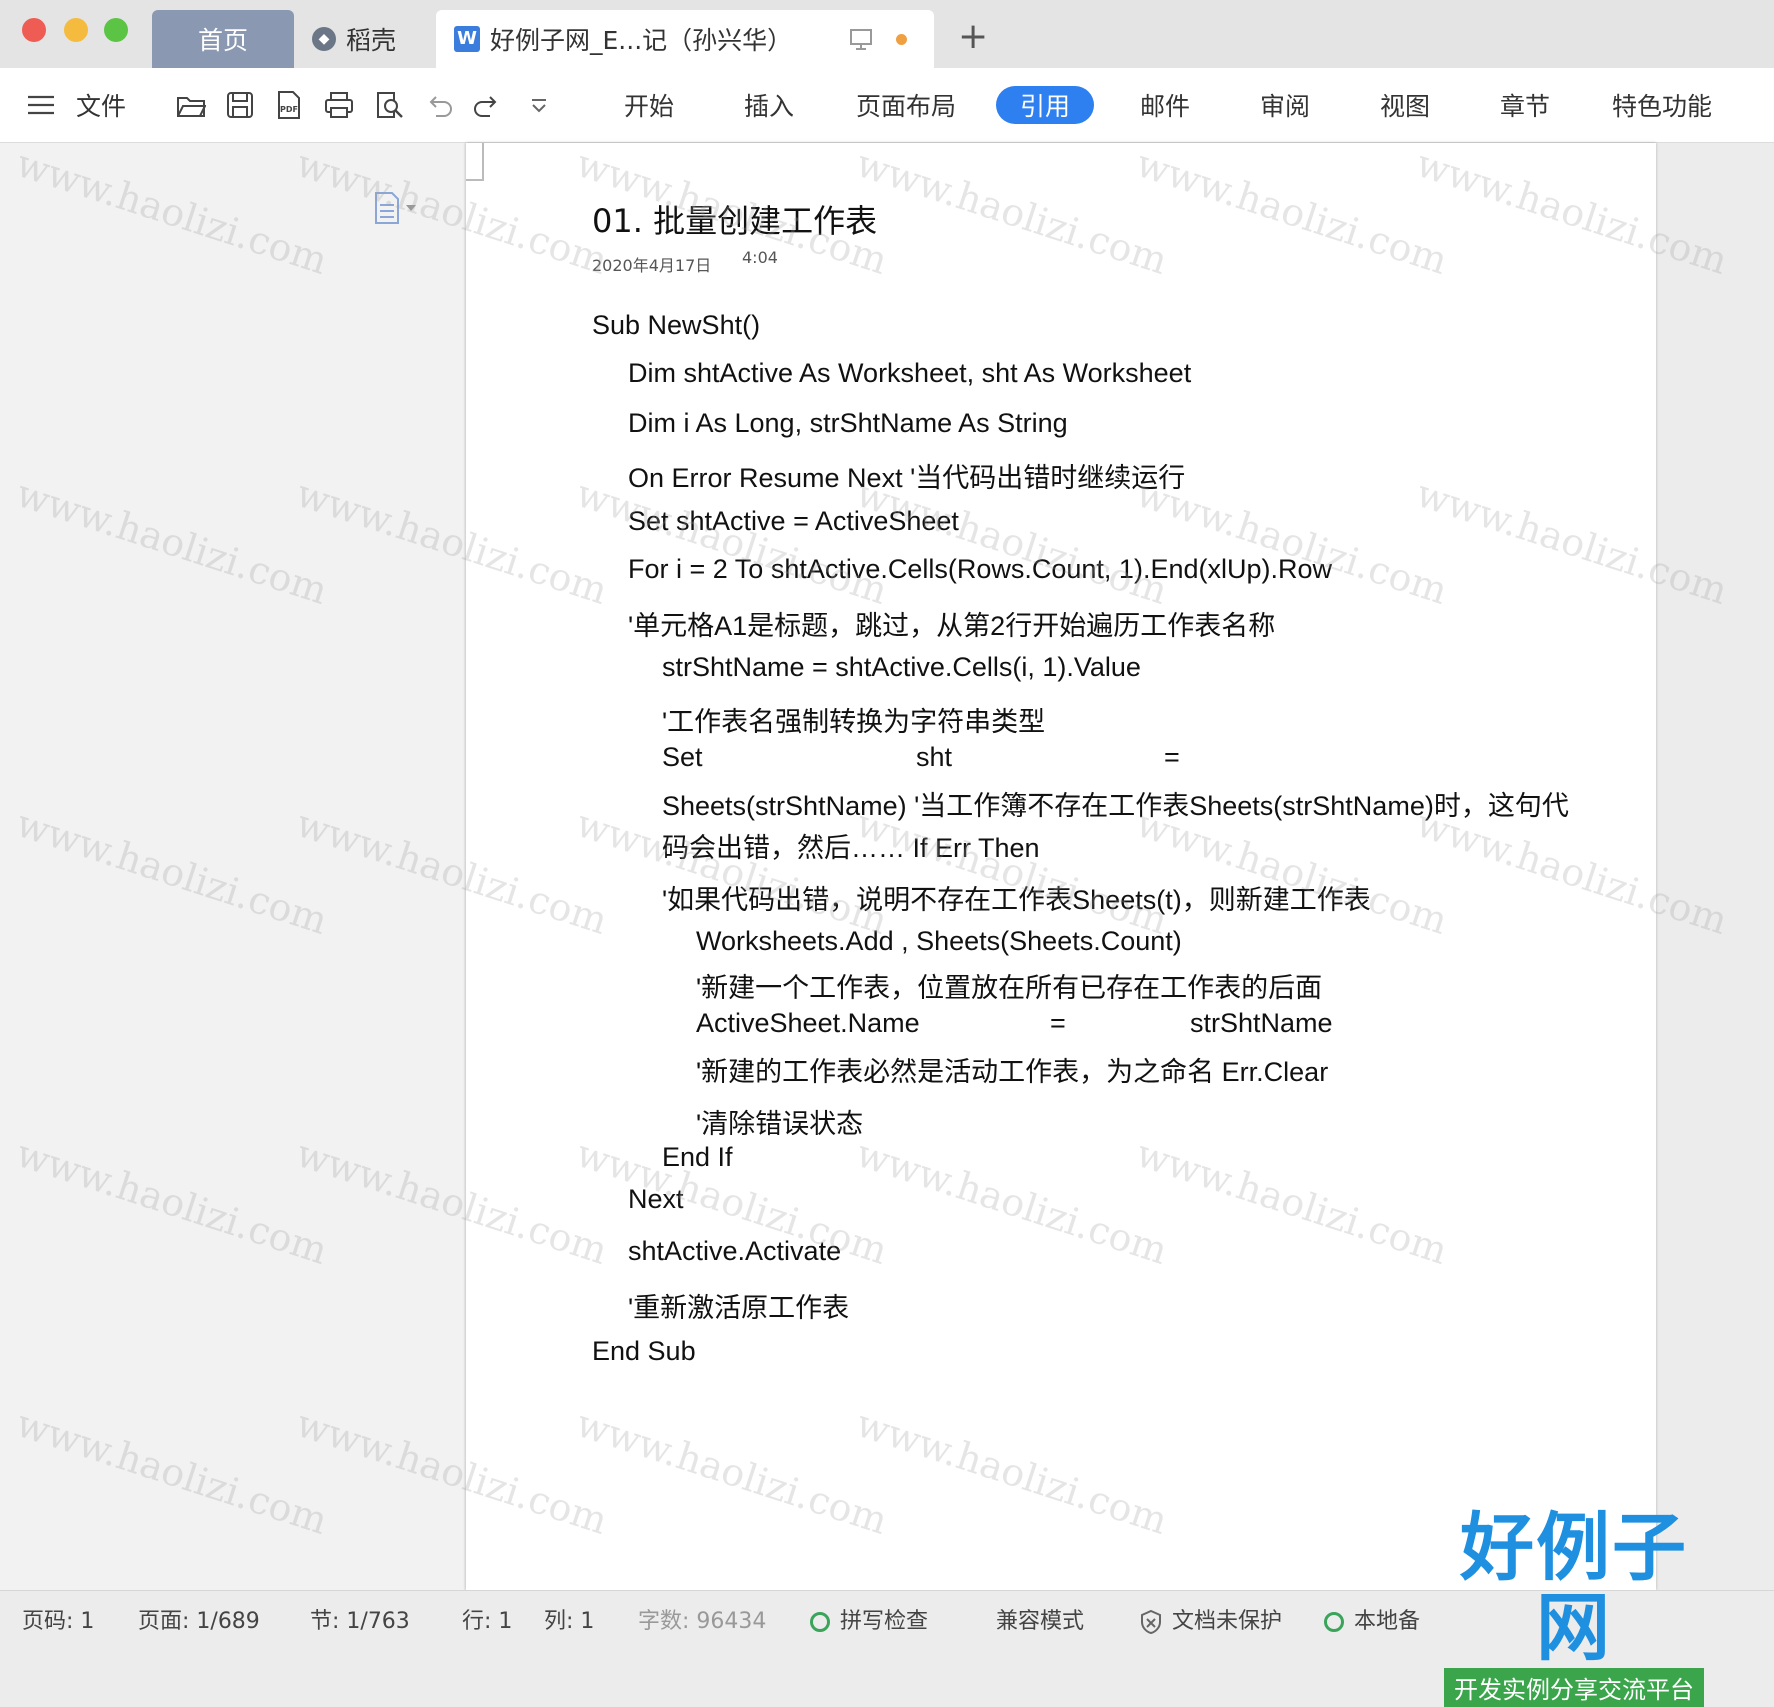  Describe the element at coordinates (487, 105) in the screenshot. I see `redo-icon` at that location.